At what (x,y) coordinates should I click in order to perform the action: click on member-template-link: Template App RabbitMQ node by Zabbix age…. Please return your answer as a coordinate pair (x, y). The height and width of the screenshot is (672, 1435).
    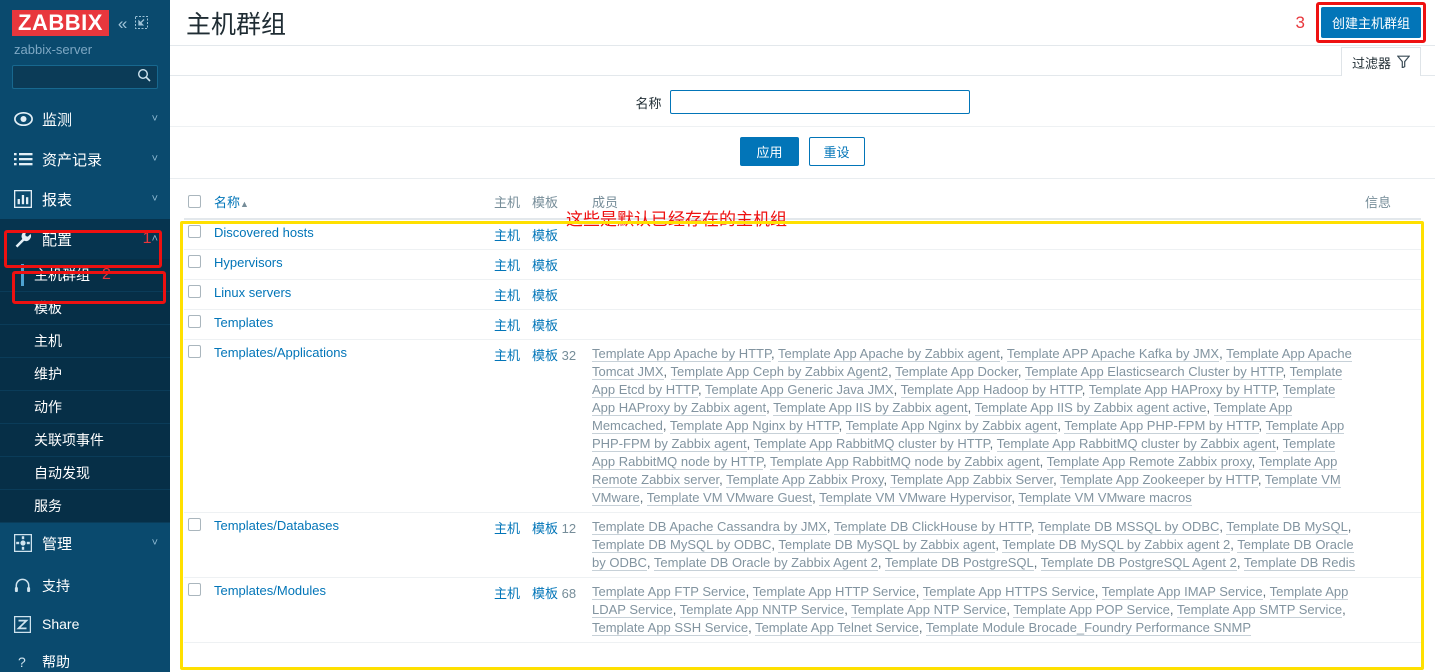
    Looking at the image, I should click on (905, 462).